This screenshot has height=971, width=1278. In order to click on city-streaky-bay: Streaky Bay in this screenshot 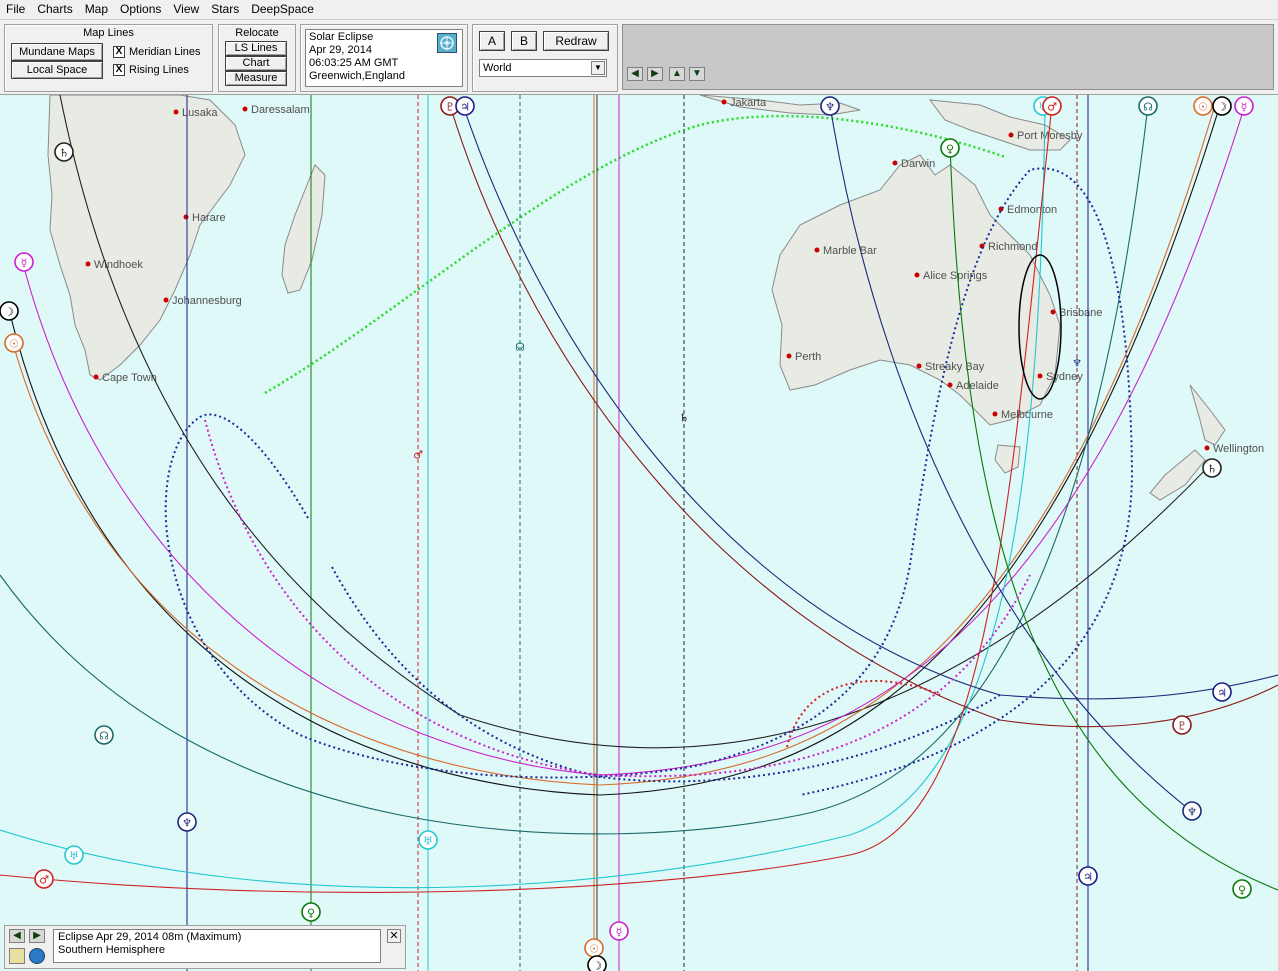, I will do `click(950, 367)`.